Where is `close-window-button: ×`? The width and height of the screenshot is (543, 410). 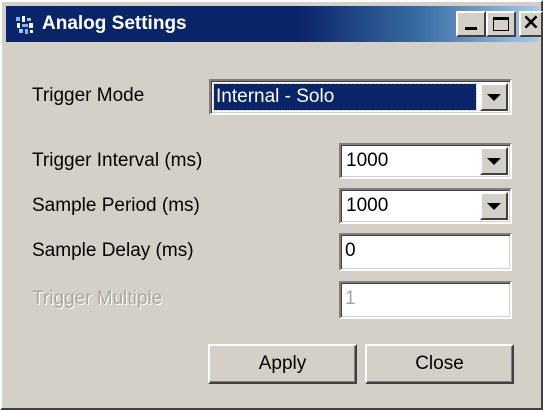
close-window-button: × is located at coordinates (531, 24).